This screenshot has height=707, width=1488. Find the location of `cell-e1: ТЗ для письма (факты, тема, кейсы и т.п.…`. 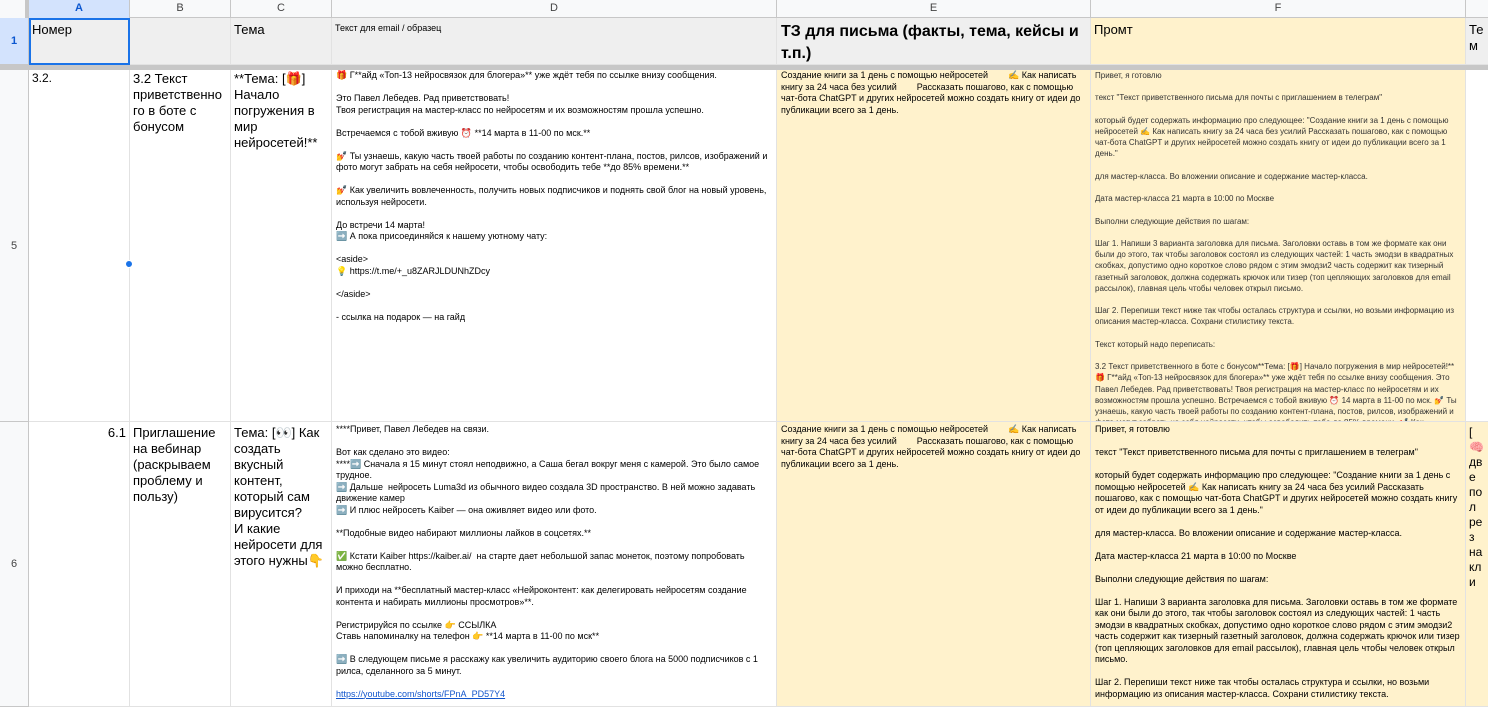

cell-e1: ТЗ для письма (факты, тема, кейсы и т.п.… is located at coordinates (934, 41).